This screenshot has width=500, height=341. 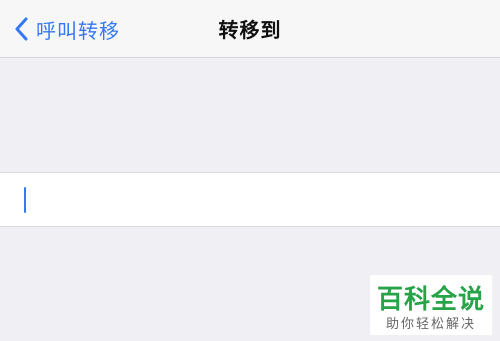 What do you see at coordinates (430, 300) in the screenshot?
I see `watermark-title: 百科全说` at bounding box center [430, 300].